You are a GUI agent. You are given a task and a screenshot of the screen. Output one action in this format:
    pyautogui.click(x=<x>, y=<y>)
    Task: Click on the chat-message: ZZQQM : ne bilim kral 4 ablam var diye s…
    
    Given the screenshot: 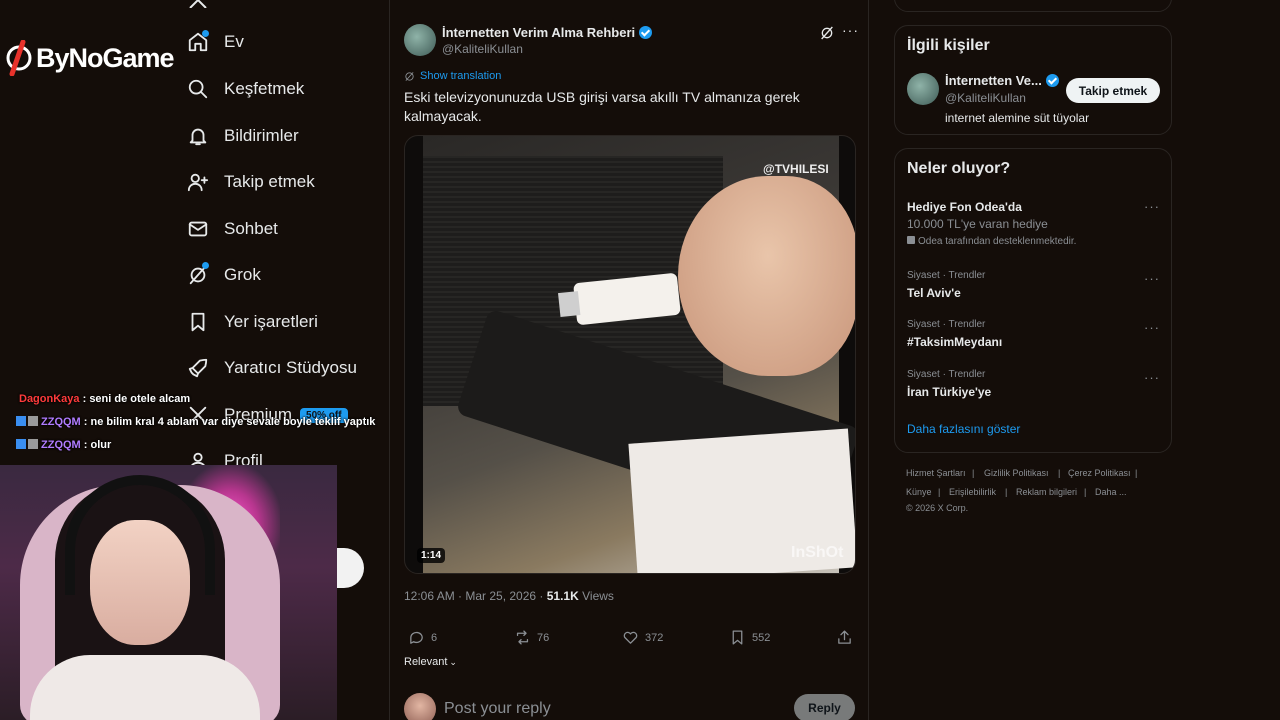 What is the action you would take?
    pyautogui.click(x=195, y=422)
    